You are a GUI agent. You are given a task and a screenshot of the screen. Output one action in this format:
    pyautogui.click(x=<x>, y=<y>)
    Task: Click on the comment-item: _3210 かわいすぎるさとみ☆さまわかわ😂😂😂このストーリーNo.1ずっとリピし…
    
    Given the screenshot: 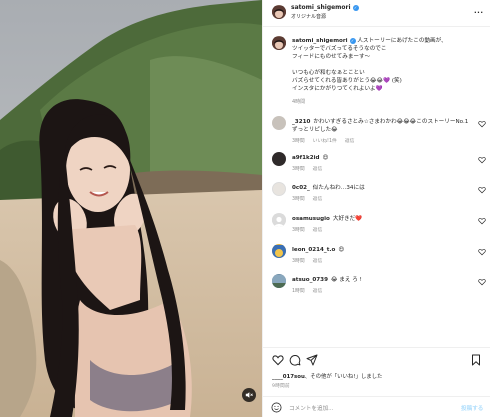 What is the action you would take?
    pyautogui.click(x=376, y=131)
    